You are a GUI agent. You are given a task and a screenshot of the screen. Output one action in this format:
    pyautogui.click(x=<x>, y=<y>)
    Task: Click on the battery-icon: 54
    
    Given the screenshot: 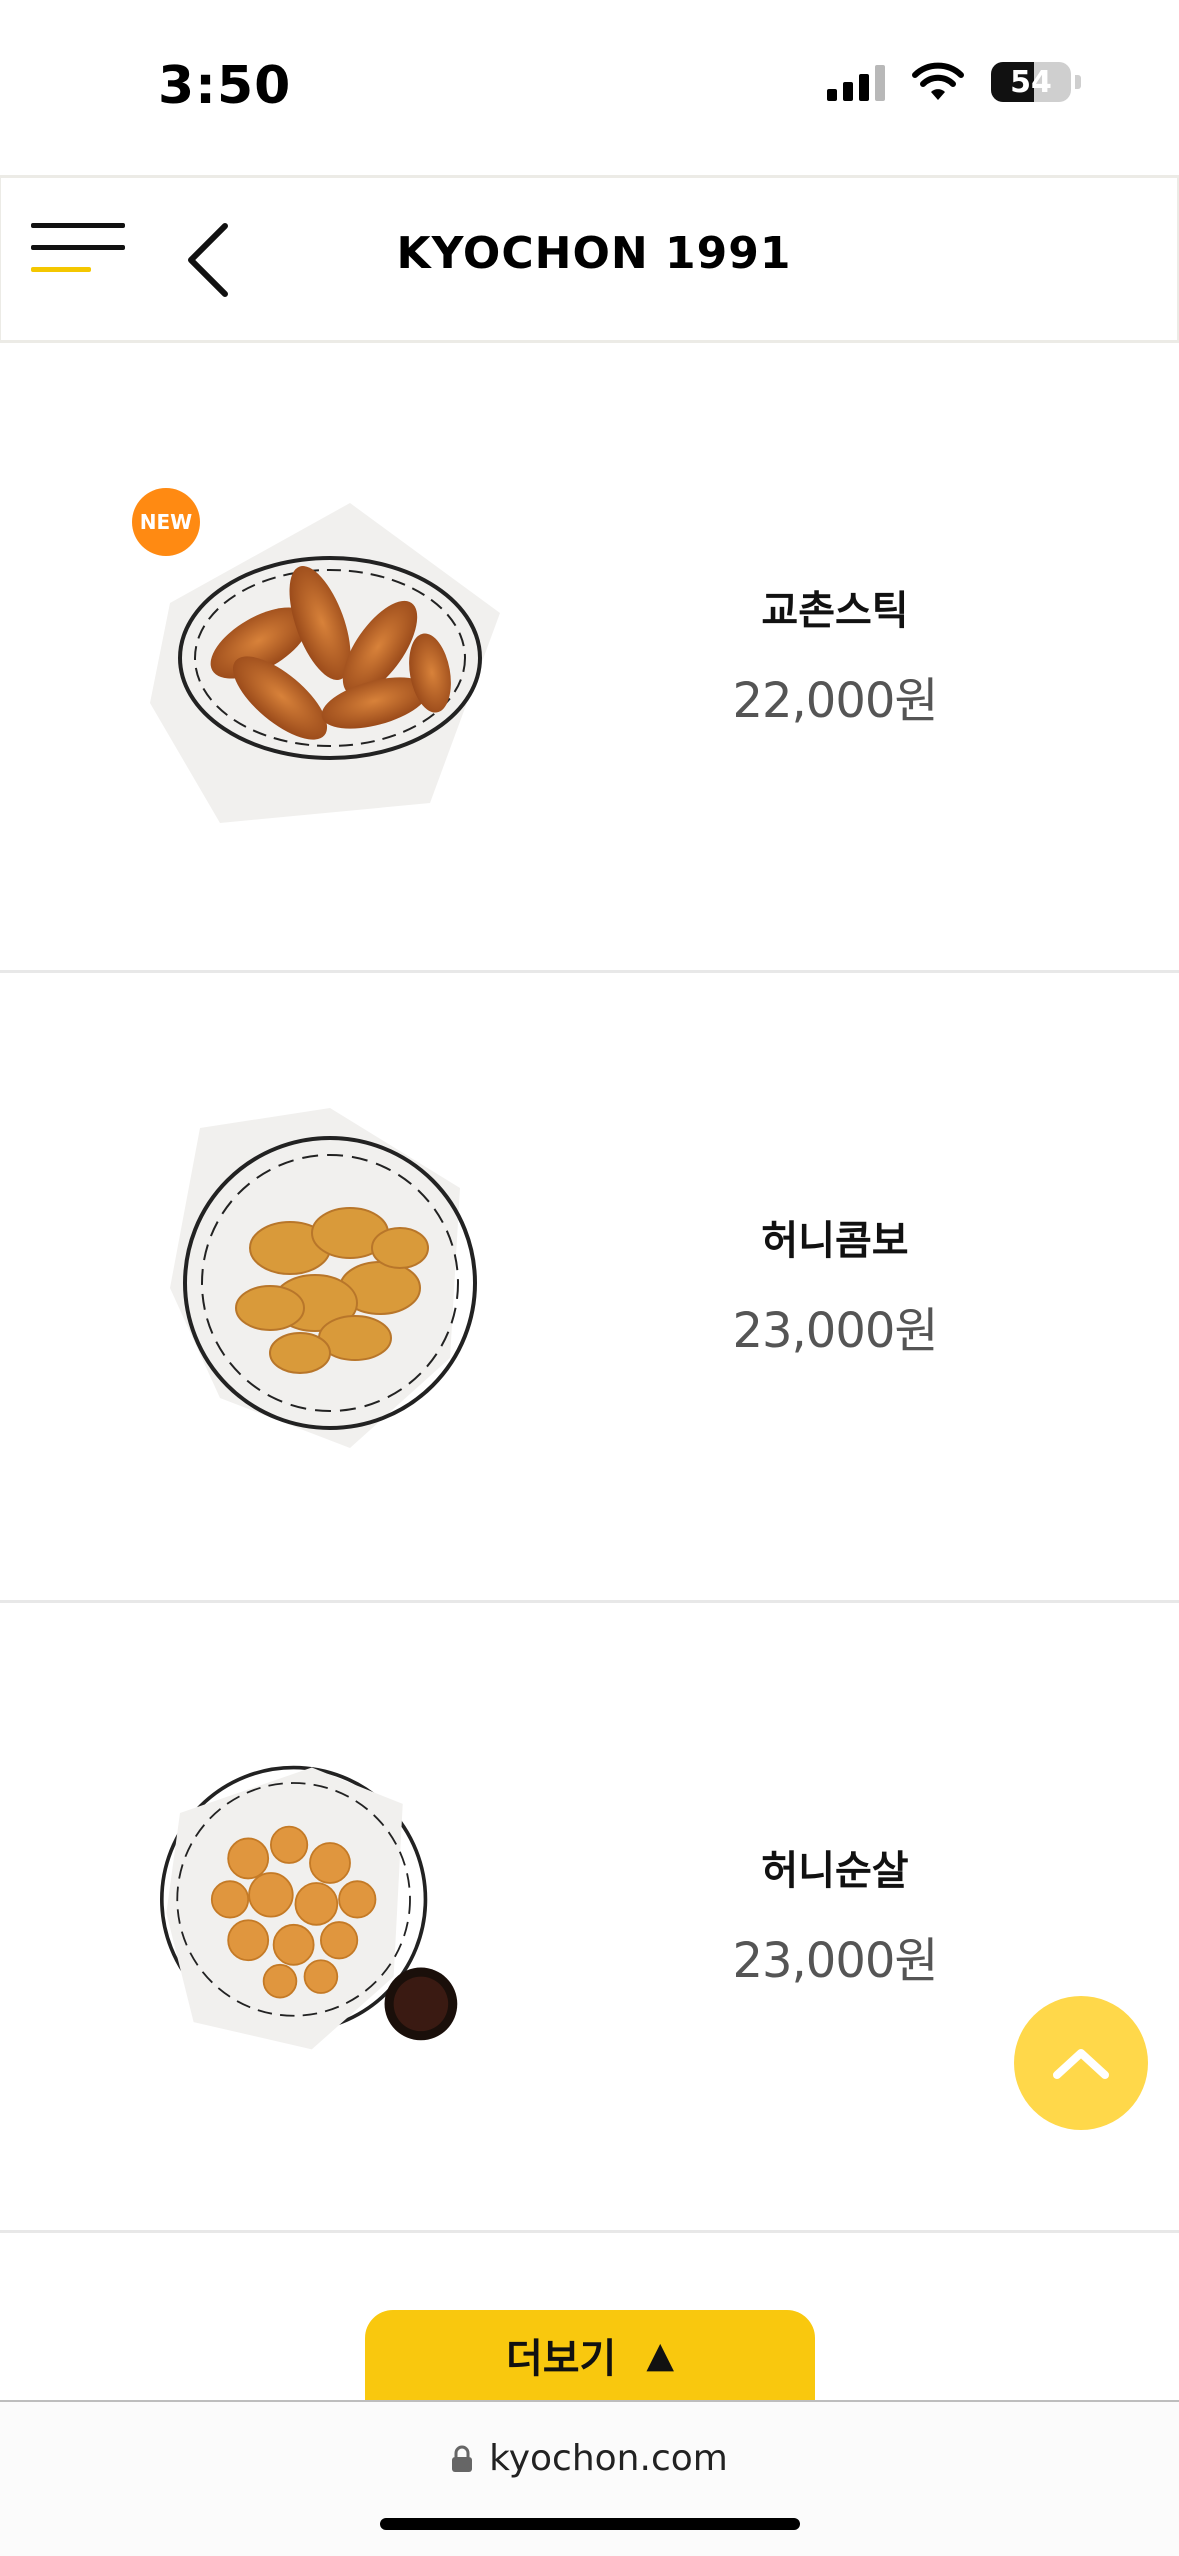 What is the action you would take?
    pyautogui.click(x=1031, y=82)
    